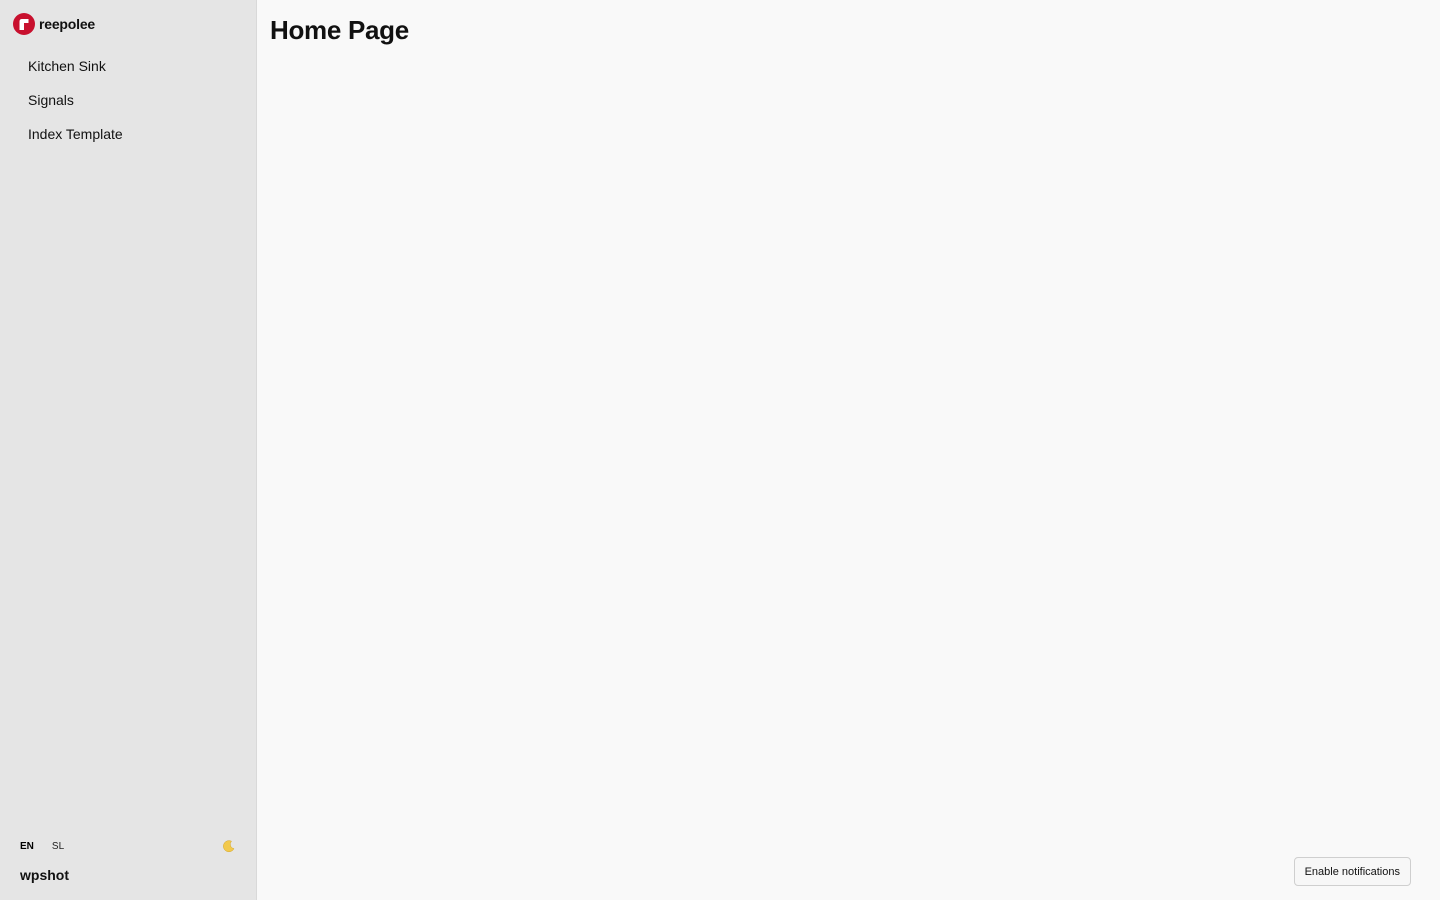  What do you see at coordinates (27, 846) in the screenshot?
I see `language-en: EN` at bounding box center [27, 846].